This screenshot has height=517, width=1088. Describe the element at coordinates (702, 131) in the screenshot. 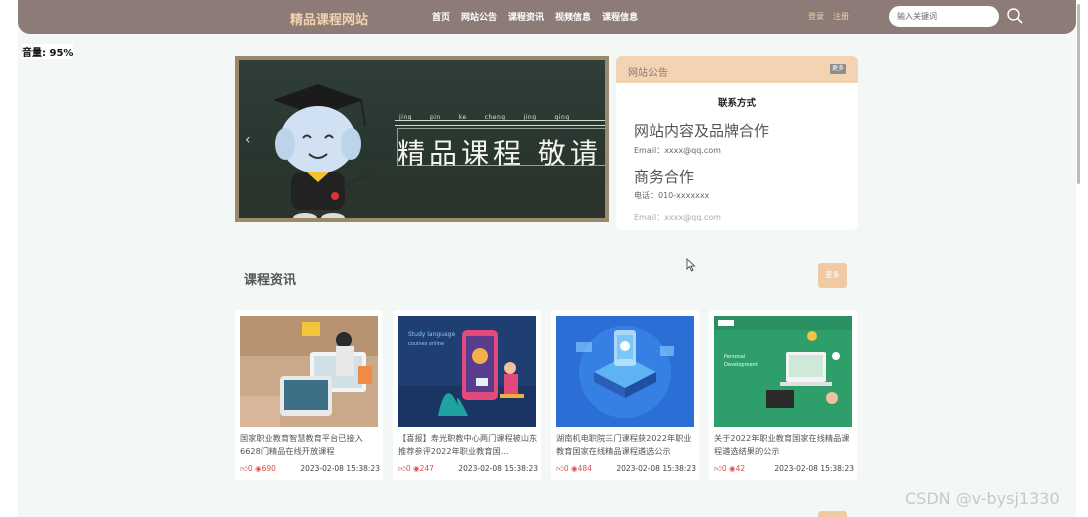

I see `notice-heading-partnership: 网站内容及品牌合作` at that location.